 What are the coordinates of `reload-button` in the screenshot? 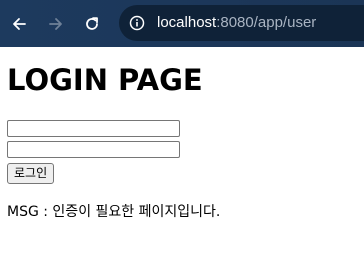 It's located at (92, 24).